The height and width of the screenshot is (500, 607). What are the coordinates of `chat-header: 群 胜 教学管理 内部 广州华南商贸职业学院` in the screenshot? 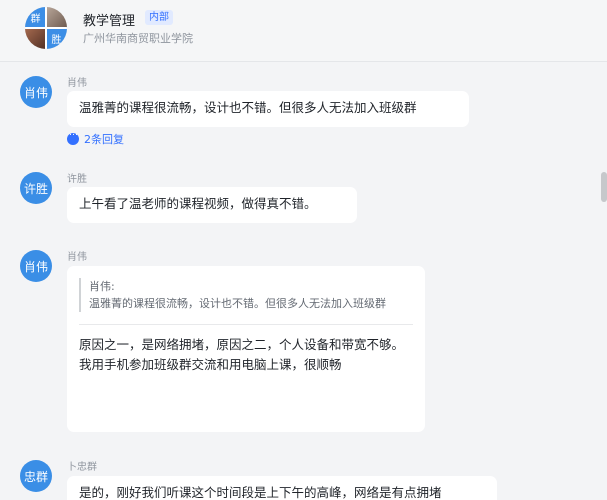 It's located at (303, 31).